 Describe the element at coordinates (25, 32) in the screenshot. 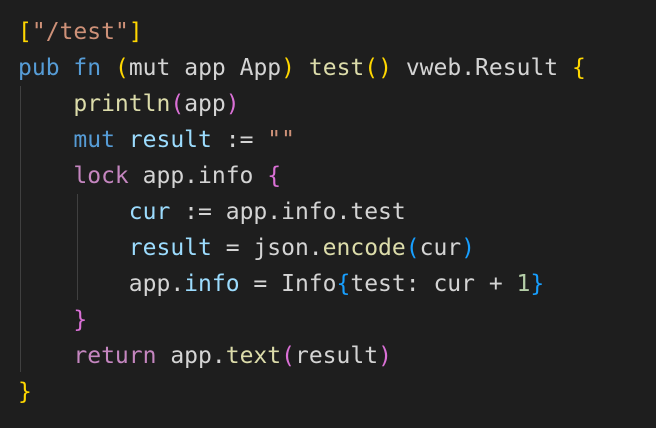

I see `code-token: [` at that location.